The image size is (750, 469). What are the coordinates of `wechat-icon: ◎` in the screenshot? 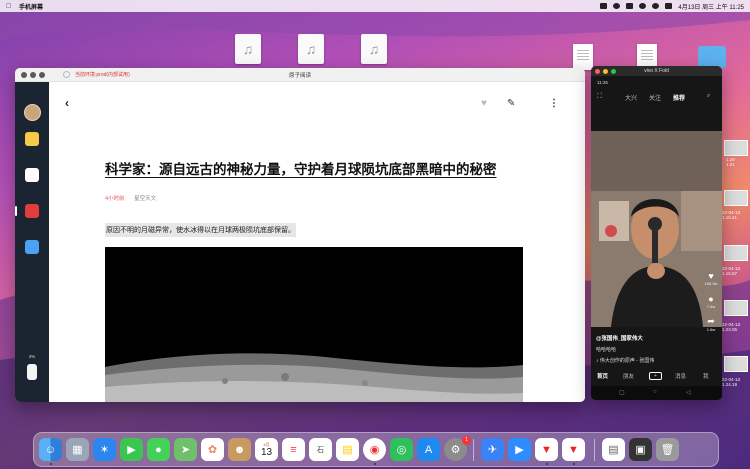 It's located at (401, 449).